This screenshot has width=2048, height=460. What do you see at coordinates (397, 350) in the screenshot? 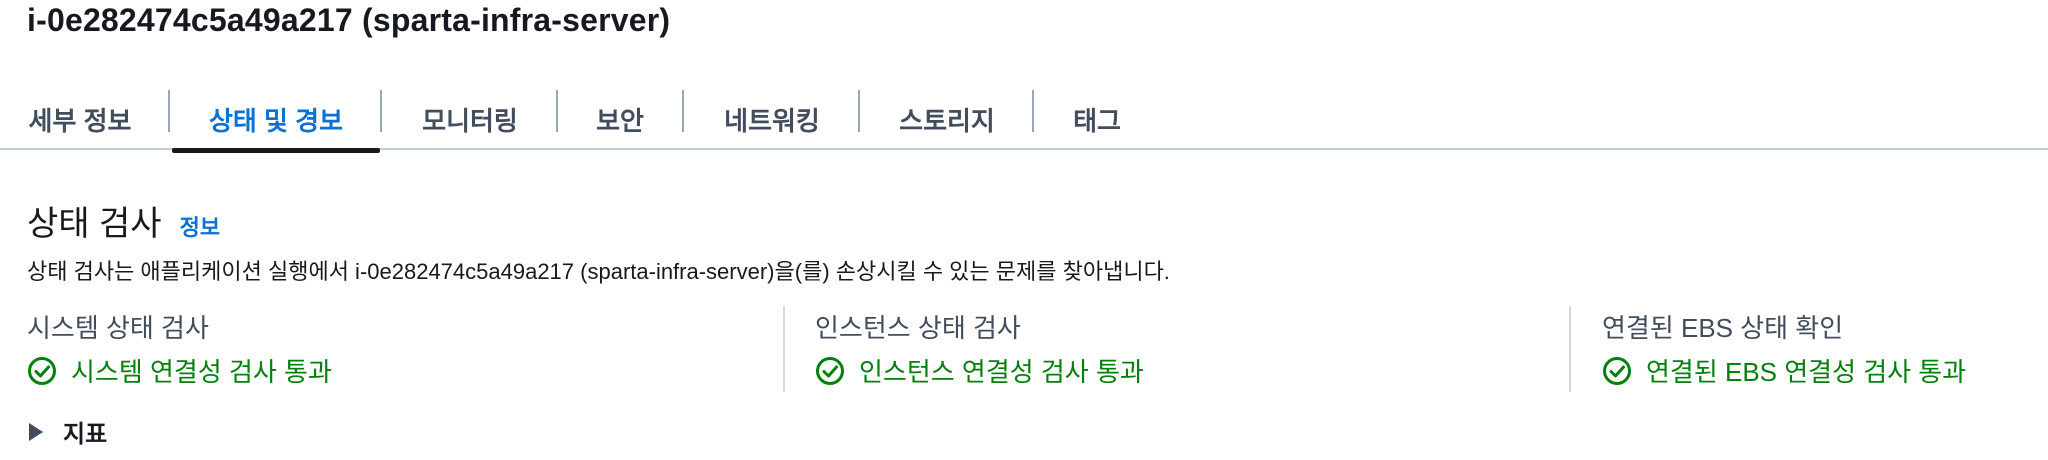
I see `system-status-check: 시스템 상태 검사 시스템 연결성 검사 통과` at bounding box center [397, 350].